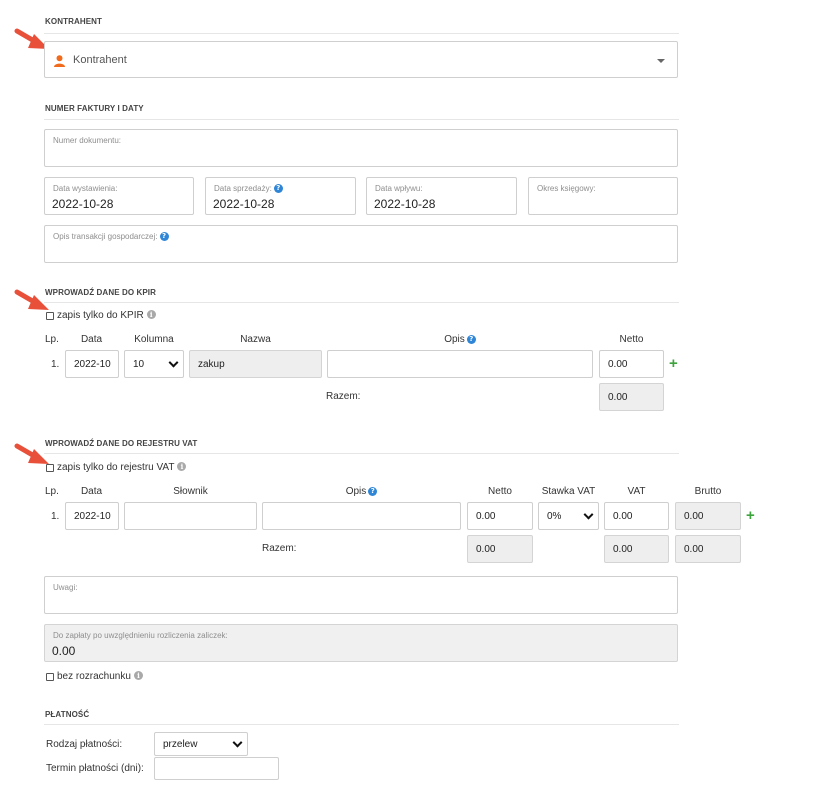  I want to click on vat-header-brutto: Brutto, so click(708, 491).